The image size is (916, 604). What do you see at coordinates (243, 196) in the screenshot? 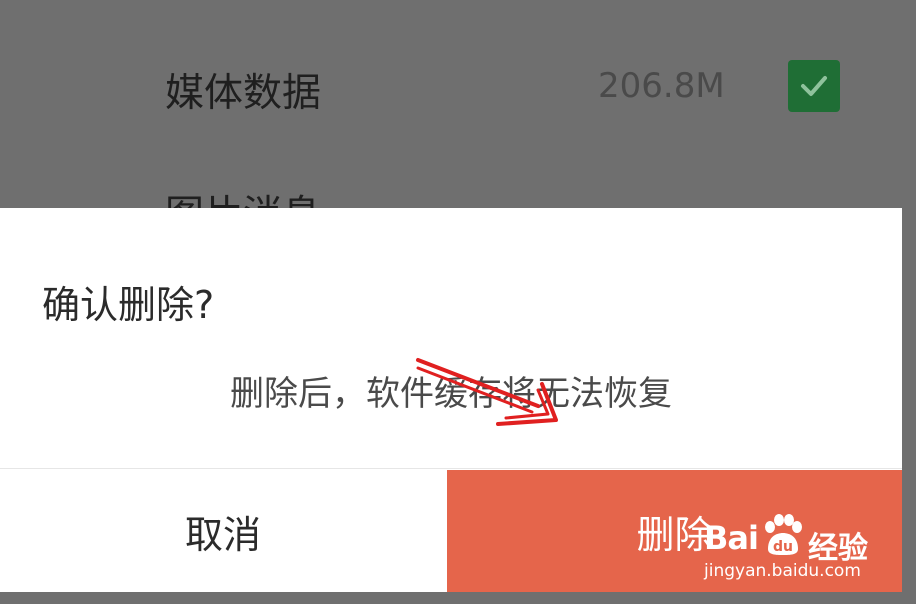
I see `image-messages-label: 图片消息` at bounding box center [243, 196].